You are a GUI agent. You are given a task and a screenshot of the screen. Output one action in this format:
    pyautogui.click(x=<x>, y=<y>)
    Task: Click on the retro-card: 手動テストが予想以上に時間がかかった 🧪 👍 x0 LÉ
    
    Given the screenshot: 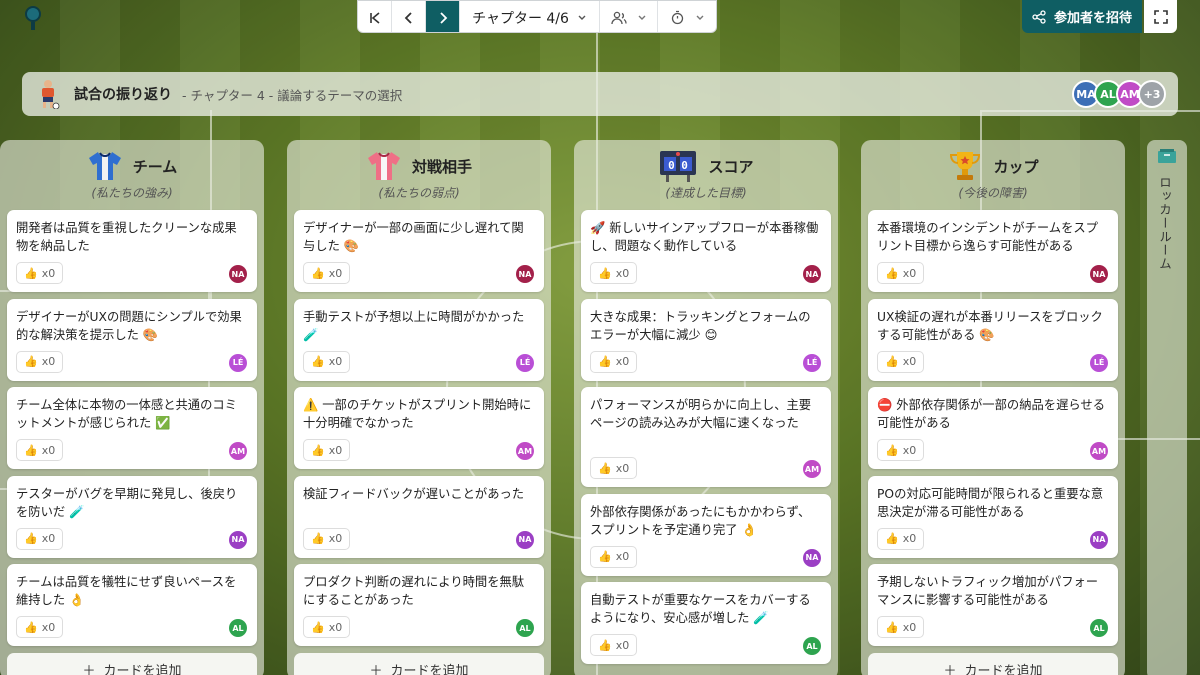 What is the action you would take?
    pyautogui.click(x=419, y=339)
    